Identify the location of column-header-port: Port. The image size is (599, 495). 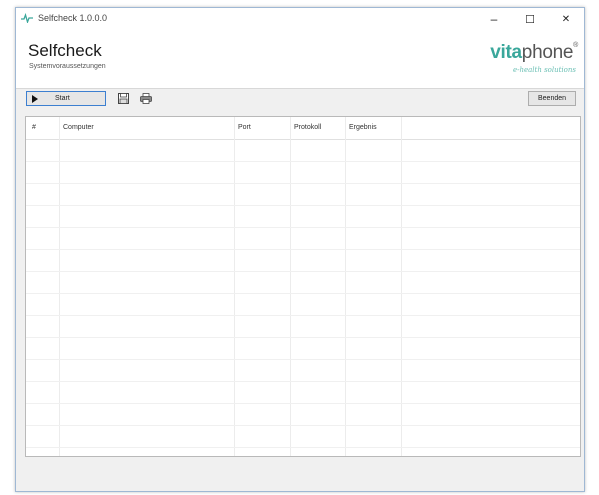
(244, 127).